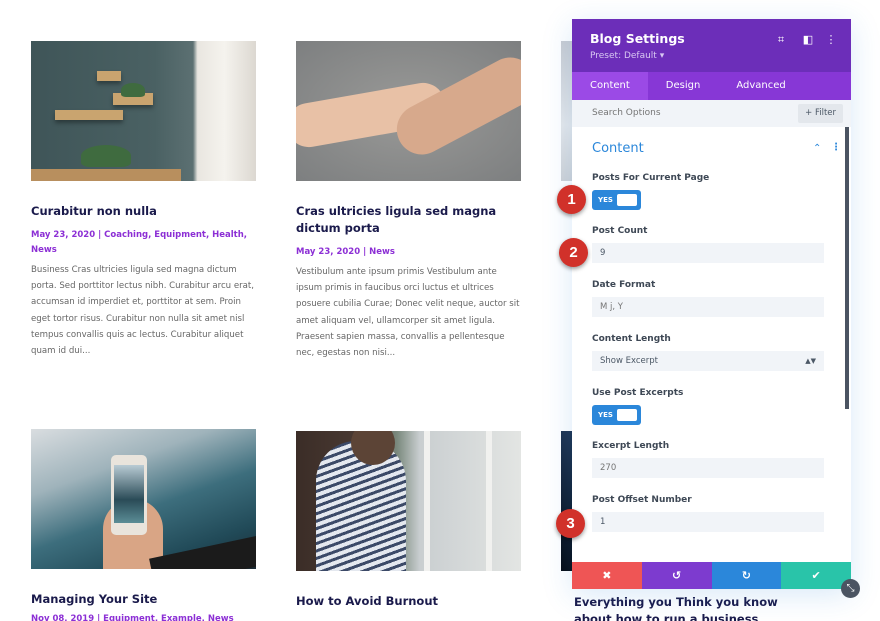  I want to click on panel-tabs: Content Design Advanced, so click(711, 86).